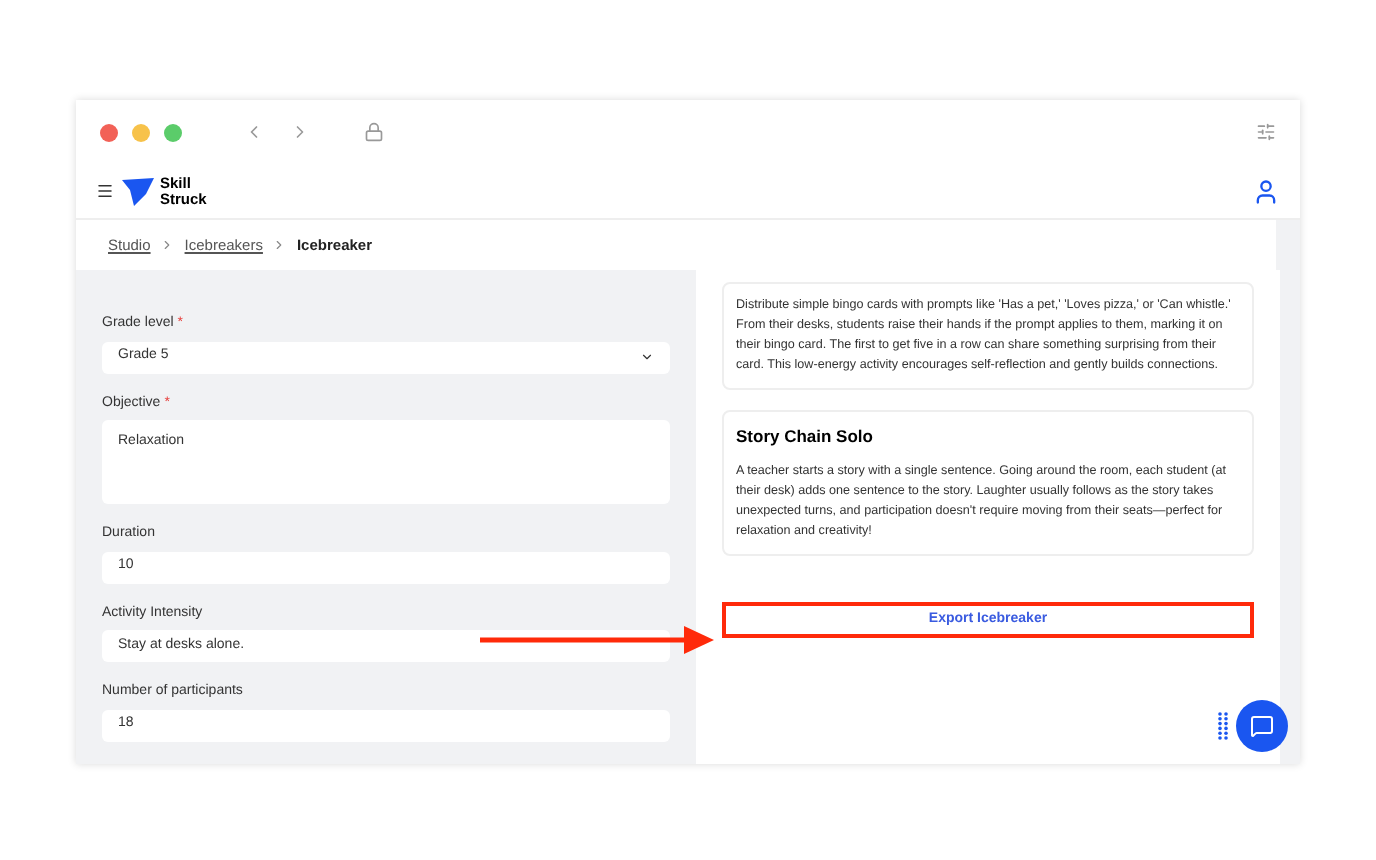 This screenshot has height=860, width=1376. Describe the element at coordinates (1266, 191) in the screenshot. I see `user-icon` at that location.